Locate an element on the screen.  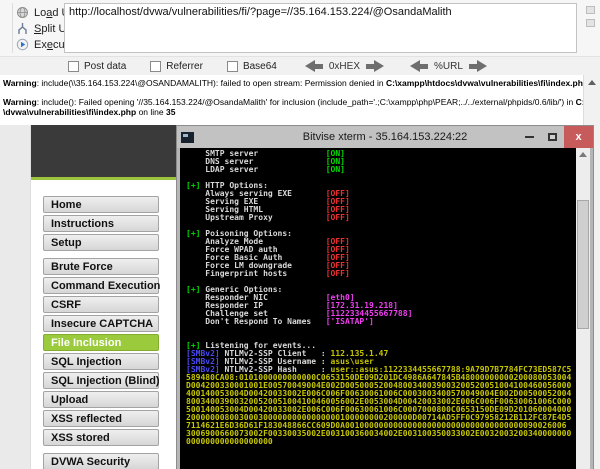
terminal-scroll-up-icon is located at coordinates (583, 154).